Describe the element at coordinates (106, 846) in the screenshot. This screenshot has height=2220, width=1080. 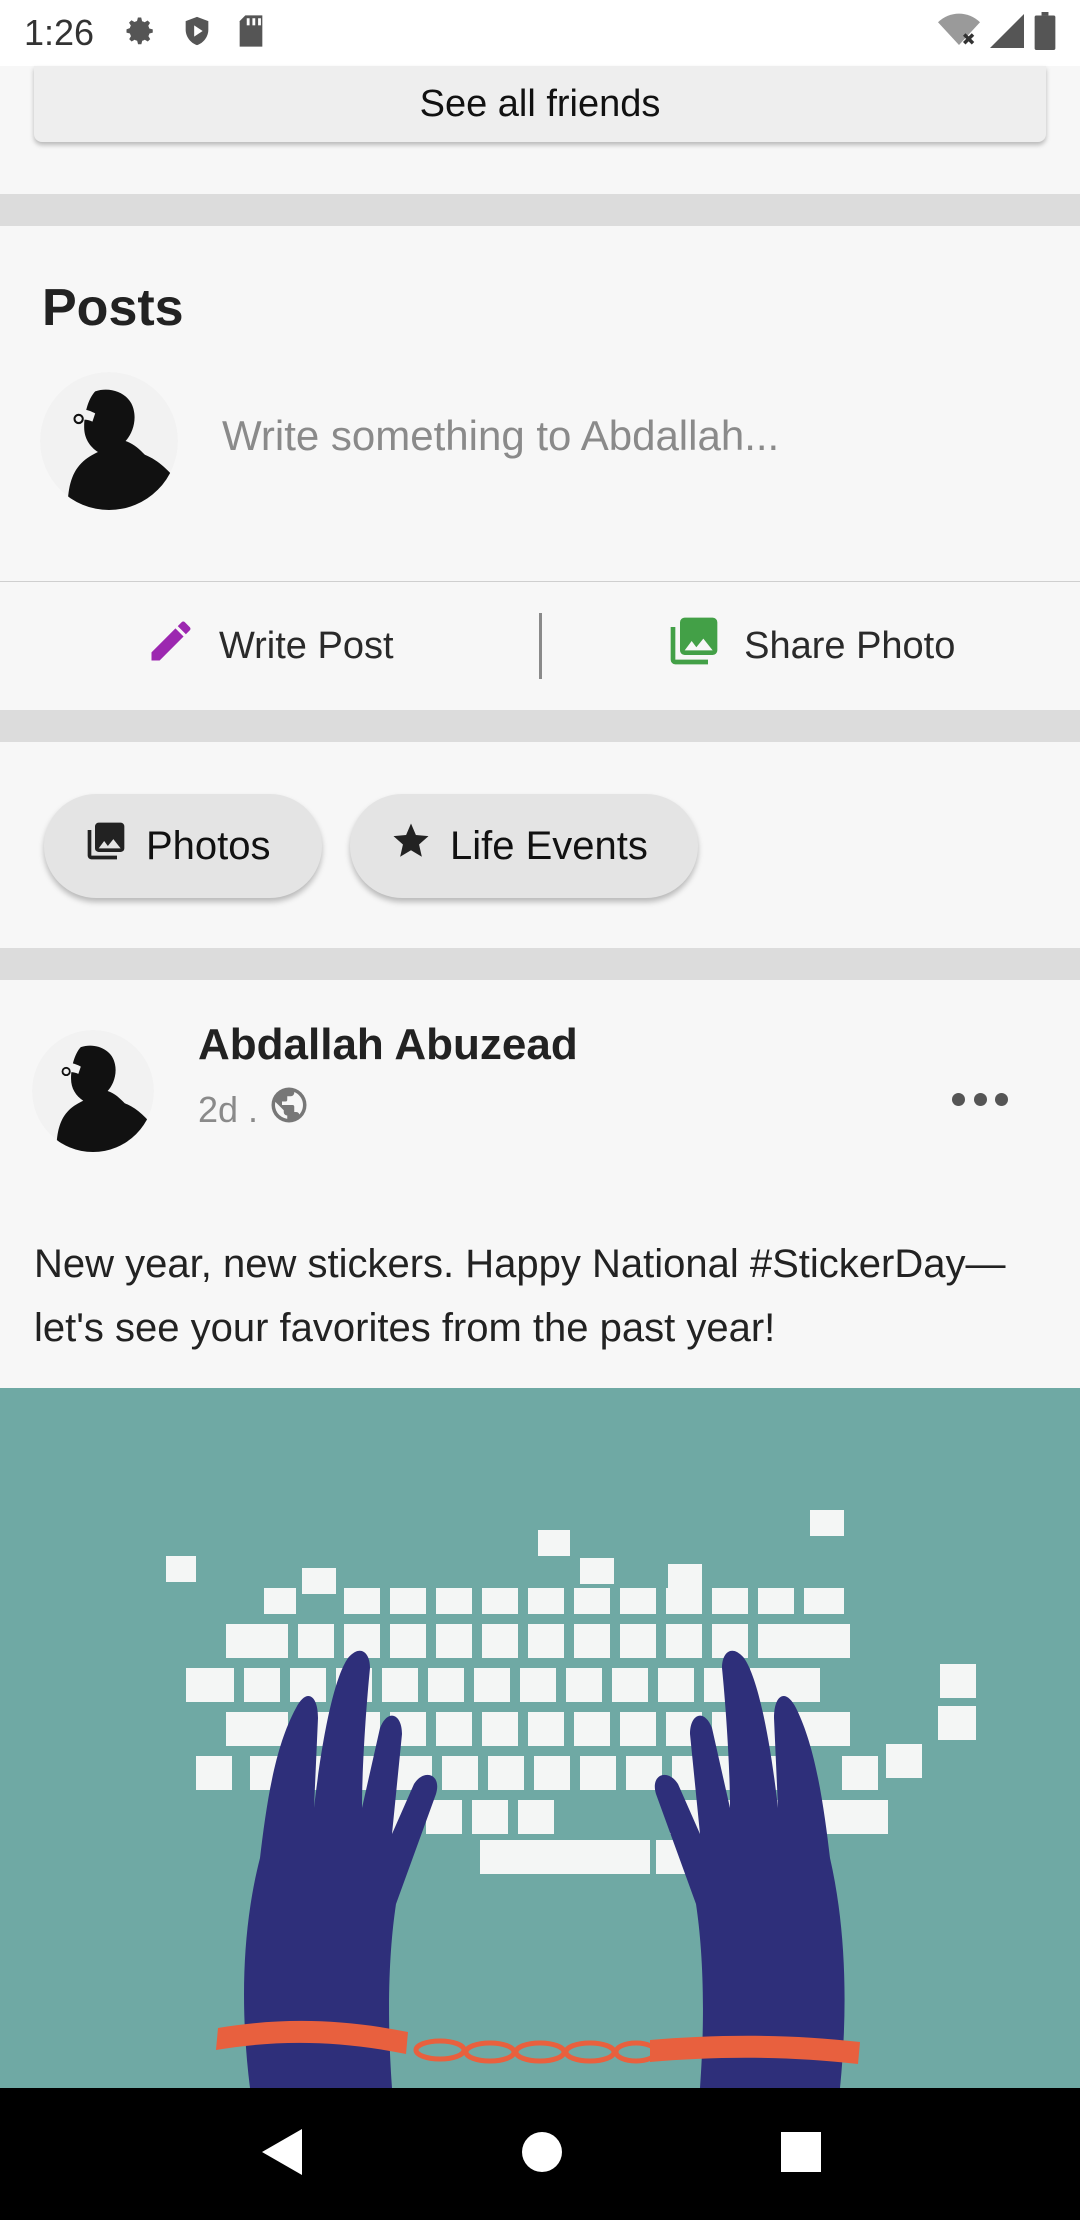
I see `photo-icon` at that location.